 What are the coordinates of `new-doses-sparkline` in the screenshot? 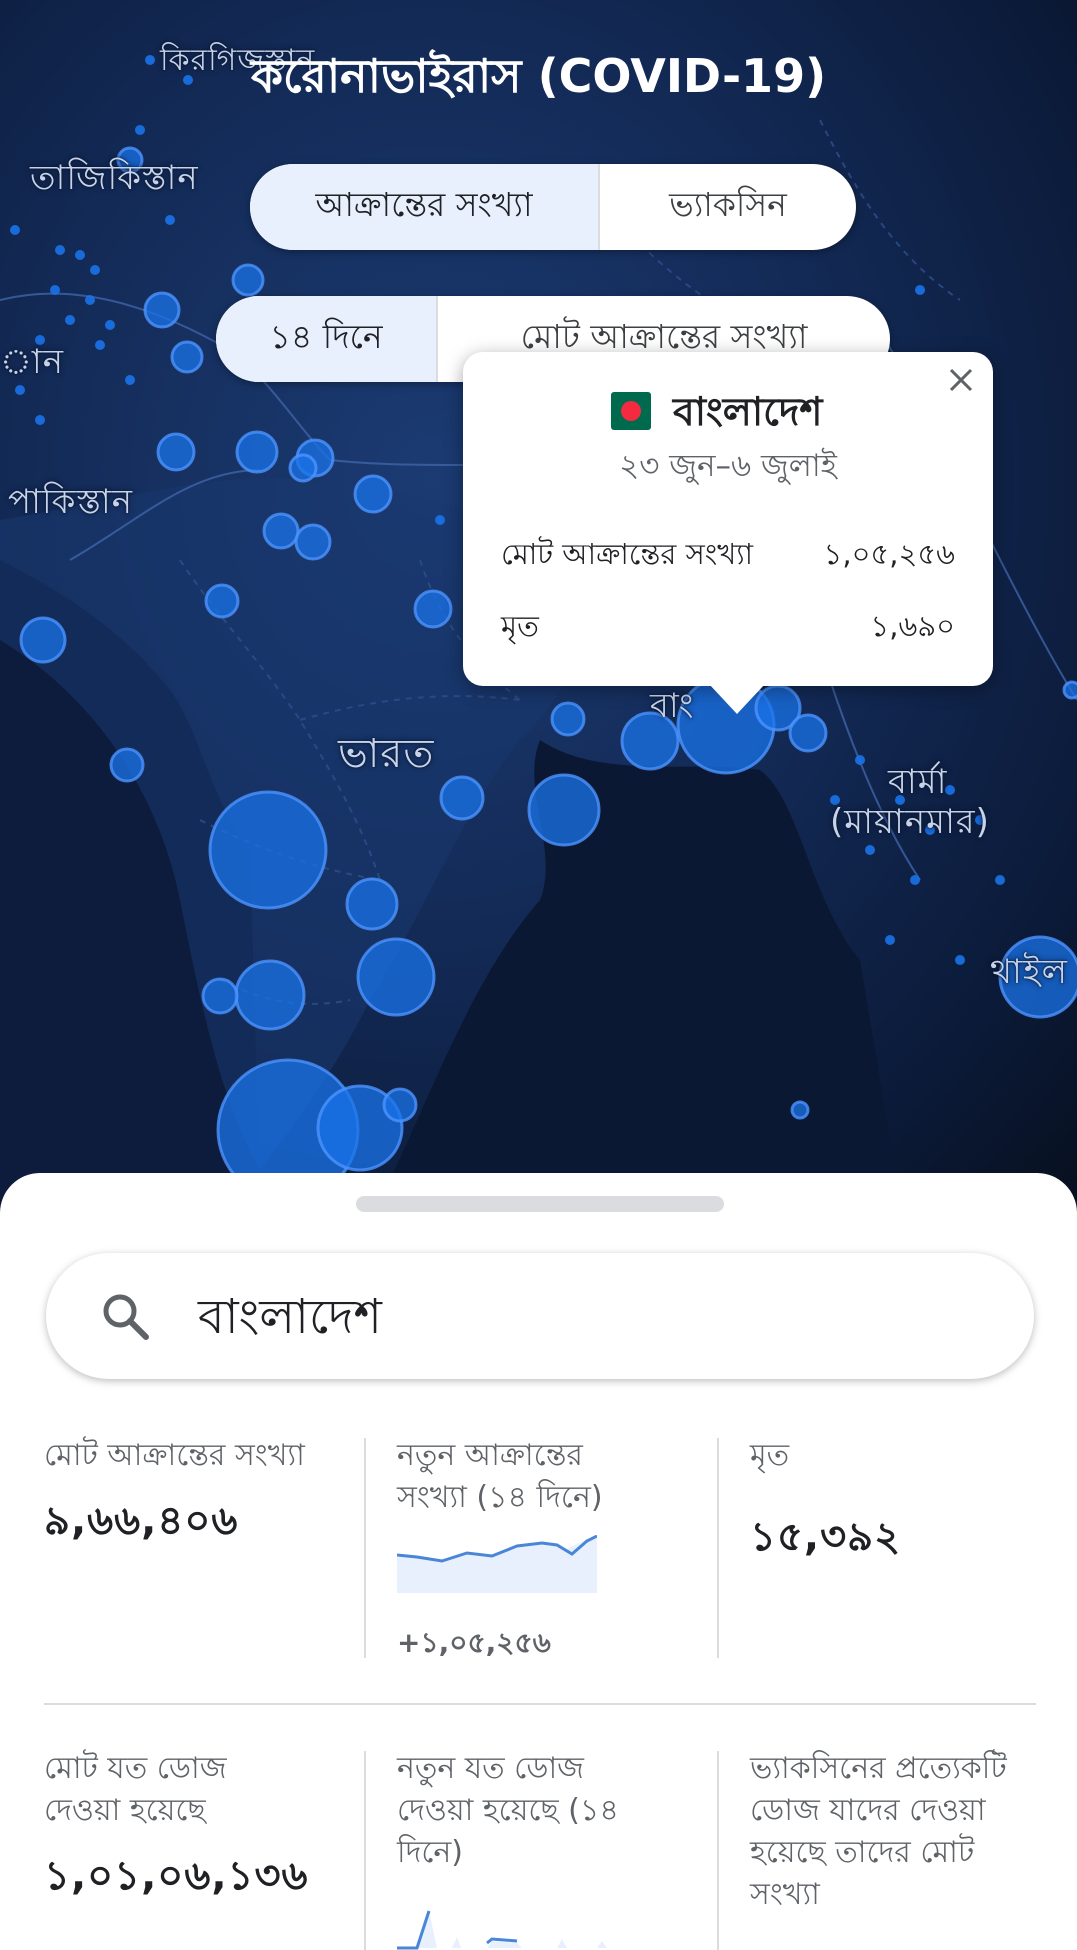 It's located at (502, 1930).